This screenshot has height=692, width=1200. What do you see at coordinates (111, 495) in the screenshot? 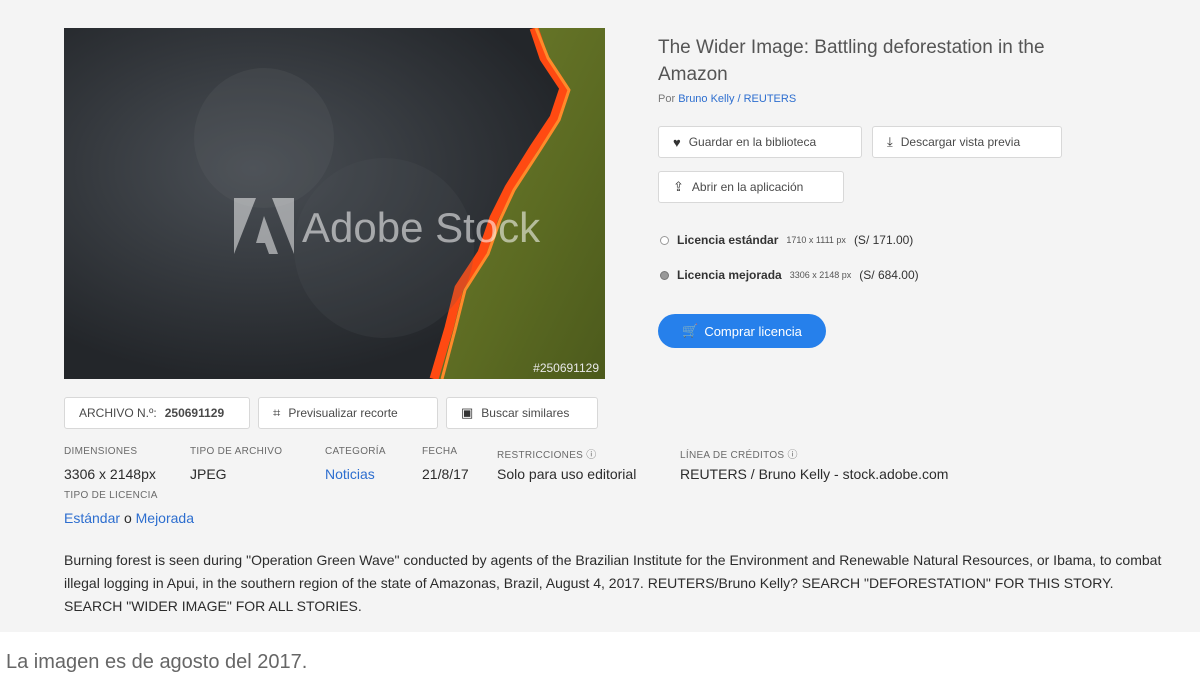
I see `license-type-heading: TIPO DE LICENCIA` at bounding box center [111, 495].